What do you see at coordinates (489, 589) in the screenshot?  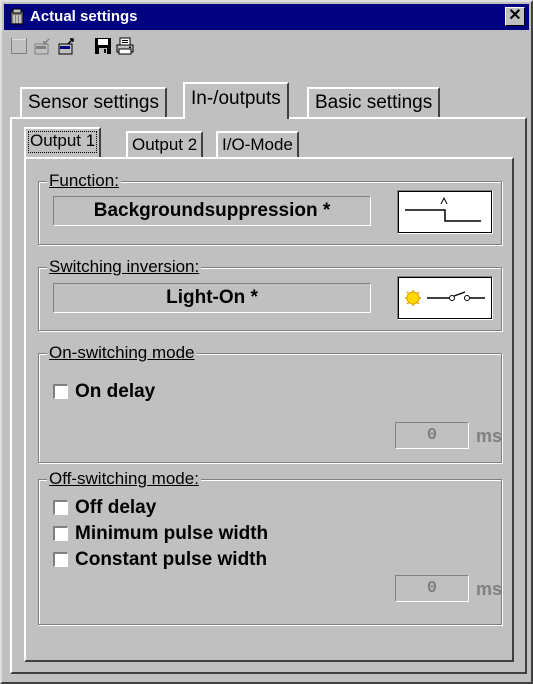 I see `off-delay-unit: ms` at bounding box center [489, 589].